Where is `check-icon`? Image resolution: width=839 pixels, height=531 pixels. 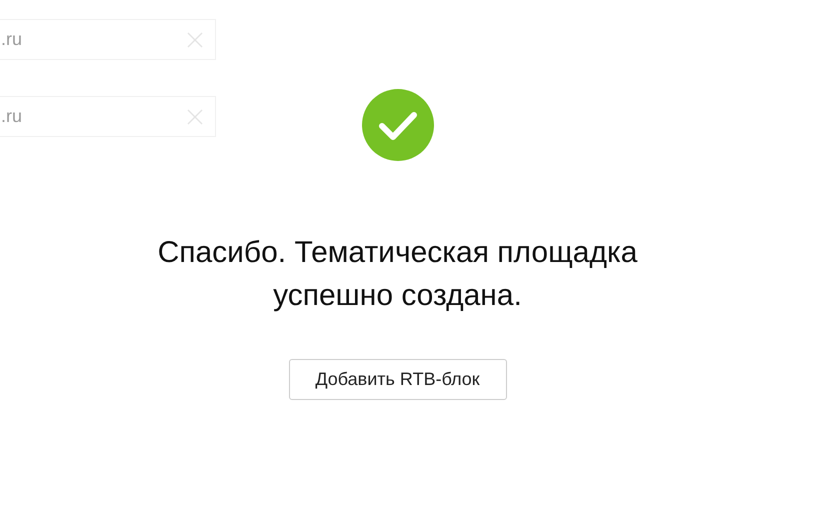
check-icon is located at coordinates (398, 125).